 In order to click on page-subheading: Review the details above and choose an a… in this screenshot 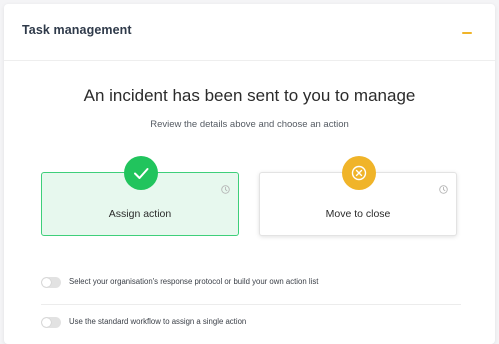, I will do `click(249, 124)`.